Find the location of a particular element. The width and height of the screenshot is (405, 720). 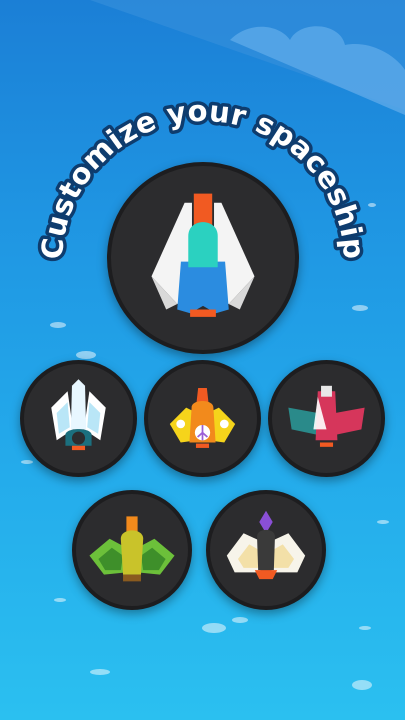

ship-slot-flower is located at coordinates (202, 418).